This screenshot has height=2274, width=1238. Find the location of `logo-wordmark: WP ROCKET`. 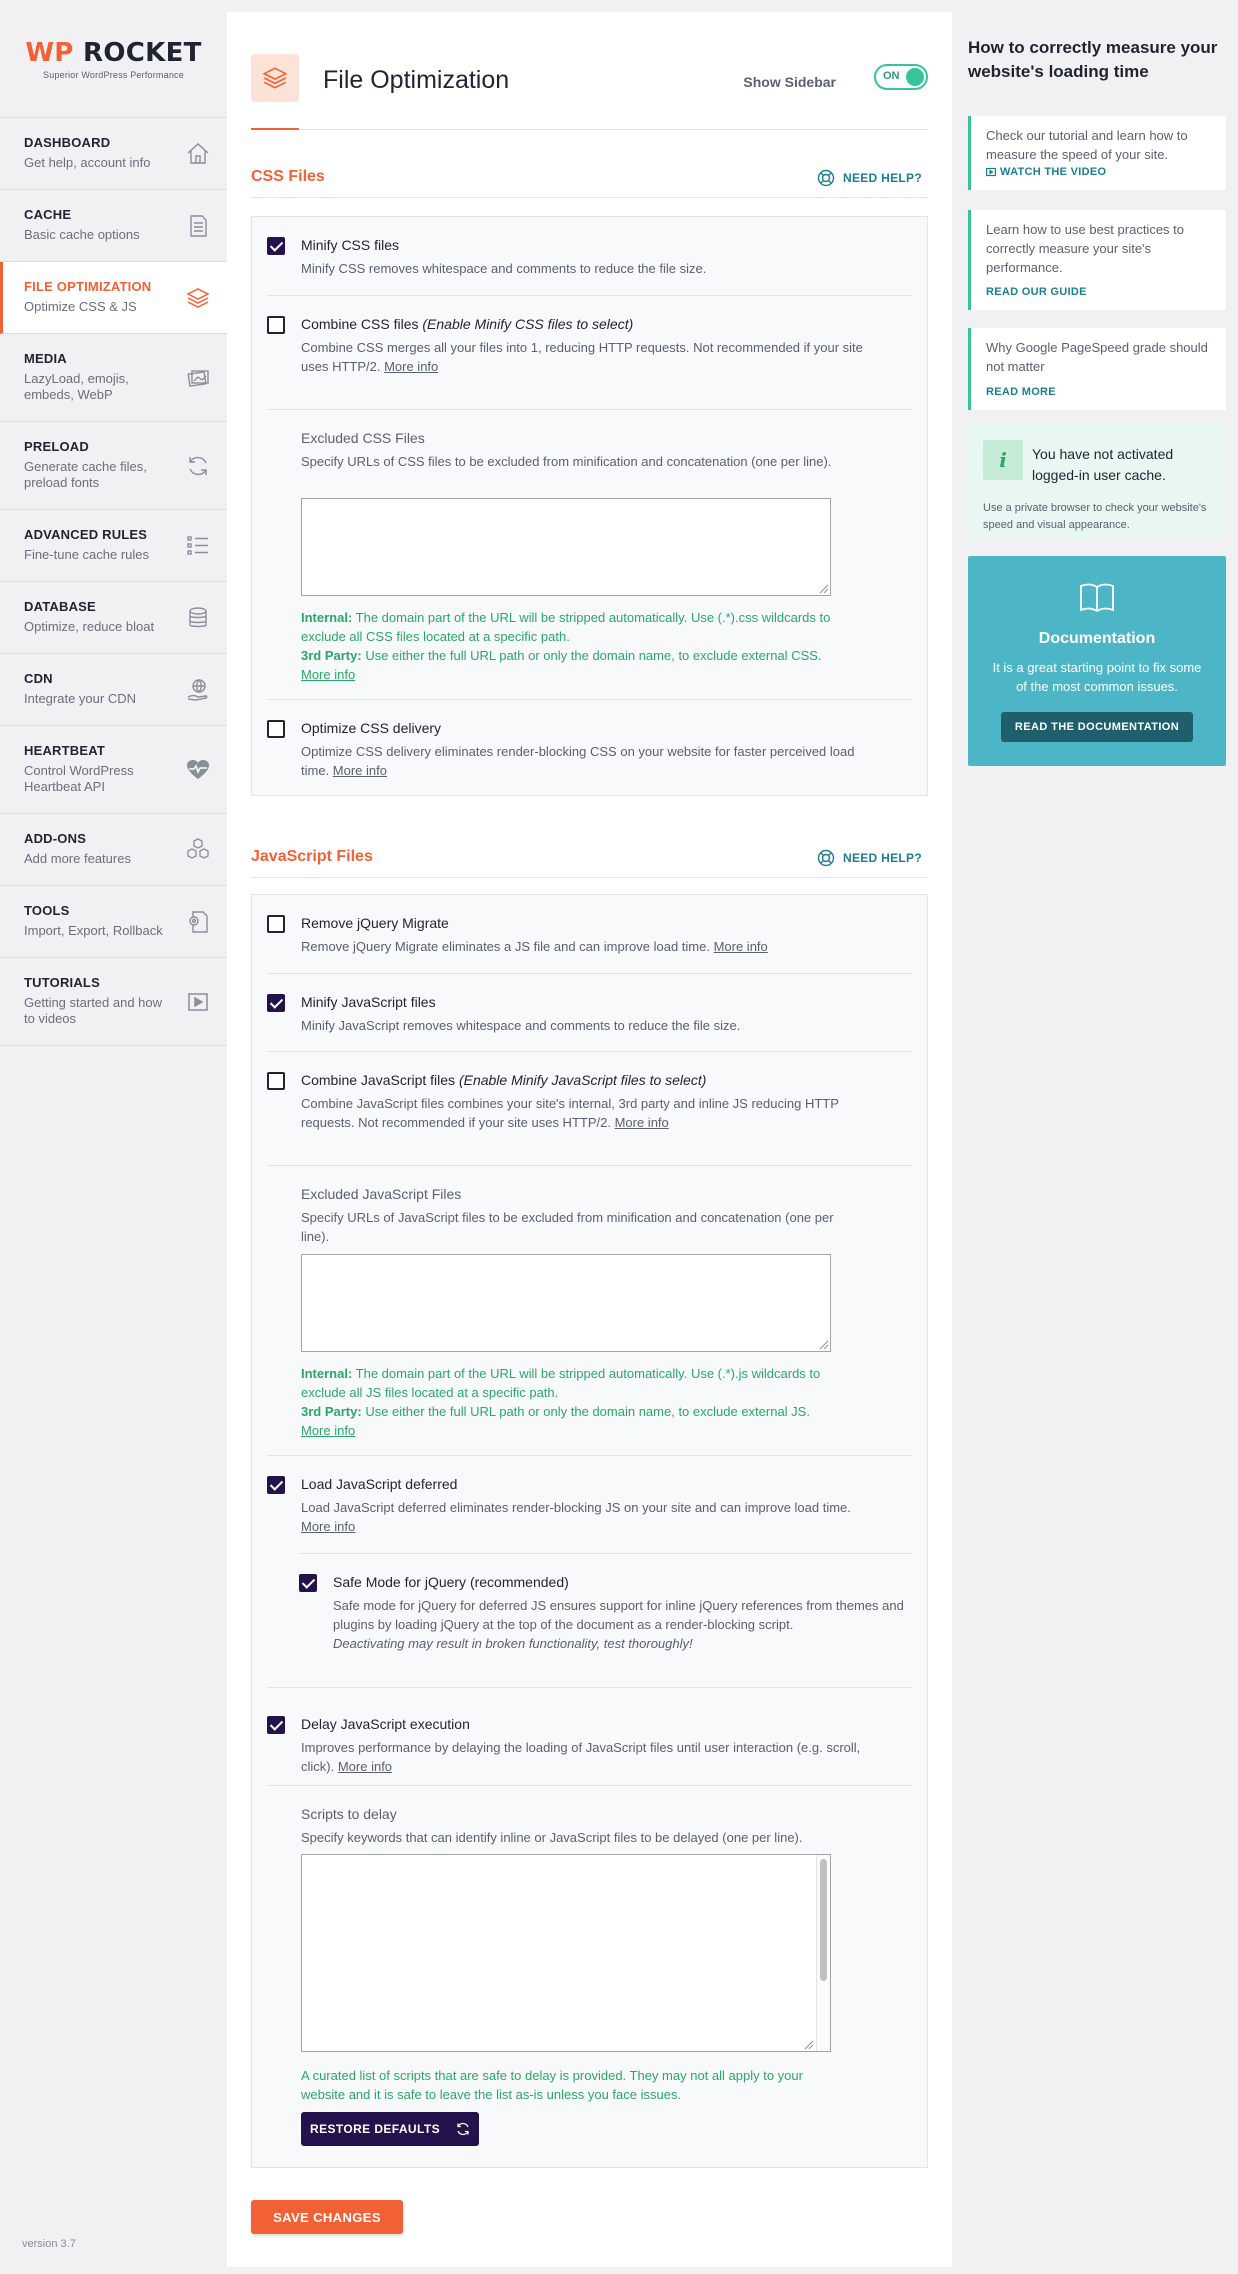

logo-wordmark: WP ROCKET is located at coordinates (113, 52).